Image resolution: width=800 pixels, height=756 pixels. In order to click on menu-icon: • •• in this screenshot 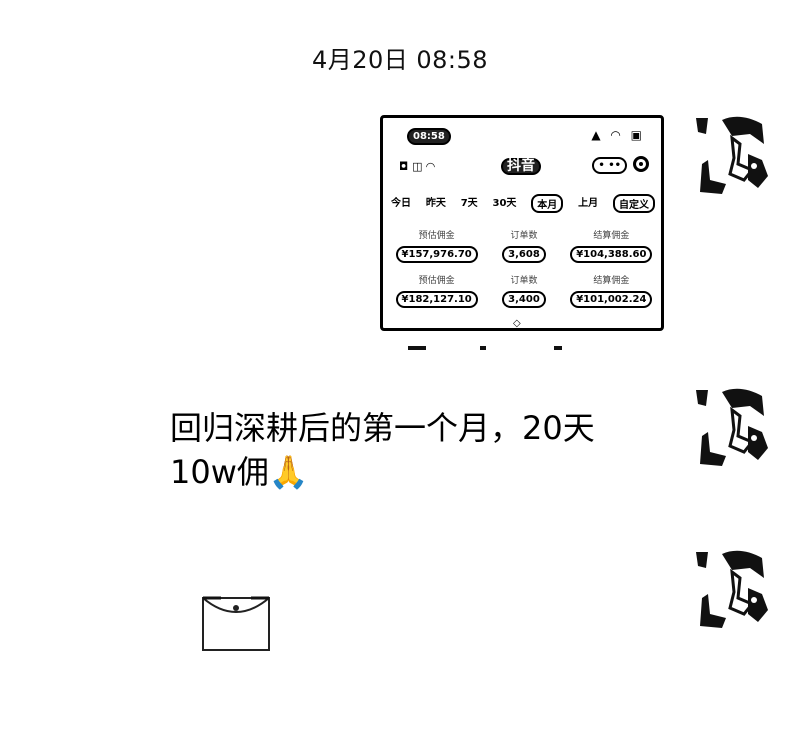, I will do `click(609, 165)`.